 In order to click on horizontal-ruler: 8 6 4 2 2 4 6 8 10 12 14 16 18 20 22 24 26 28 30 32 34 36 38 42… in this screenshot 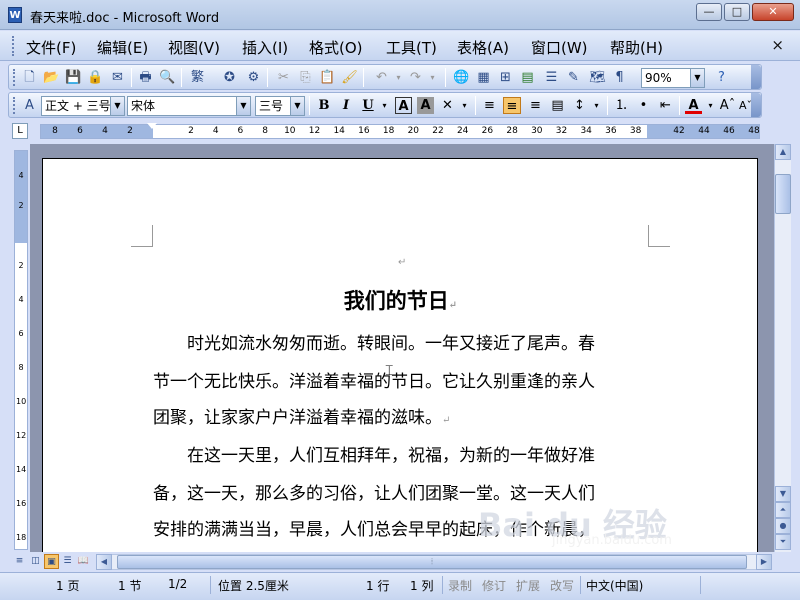, I will do `click(400, 131)`.